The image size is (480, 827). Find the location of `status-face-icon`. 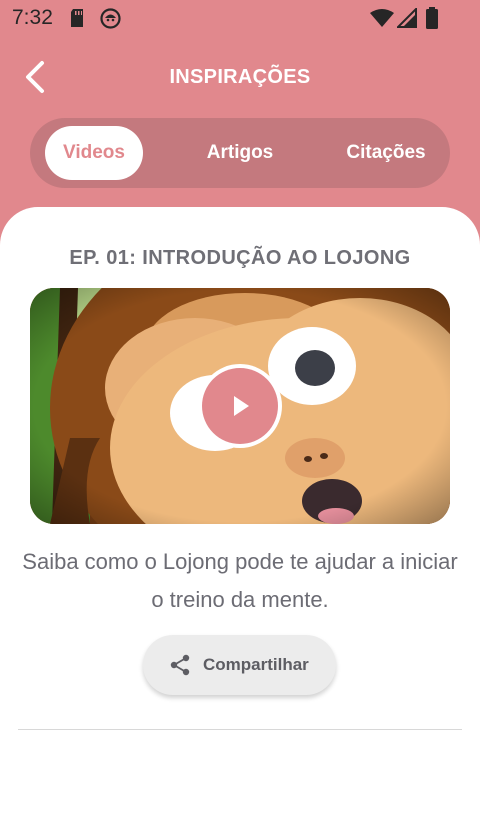

status-face-icon is located at coordinates (110, 21).